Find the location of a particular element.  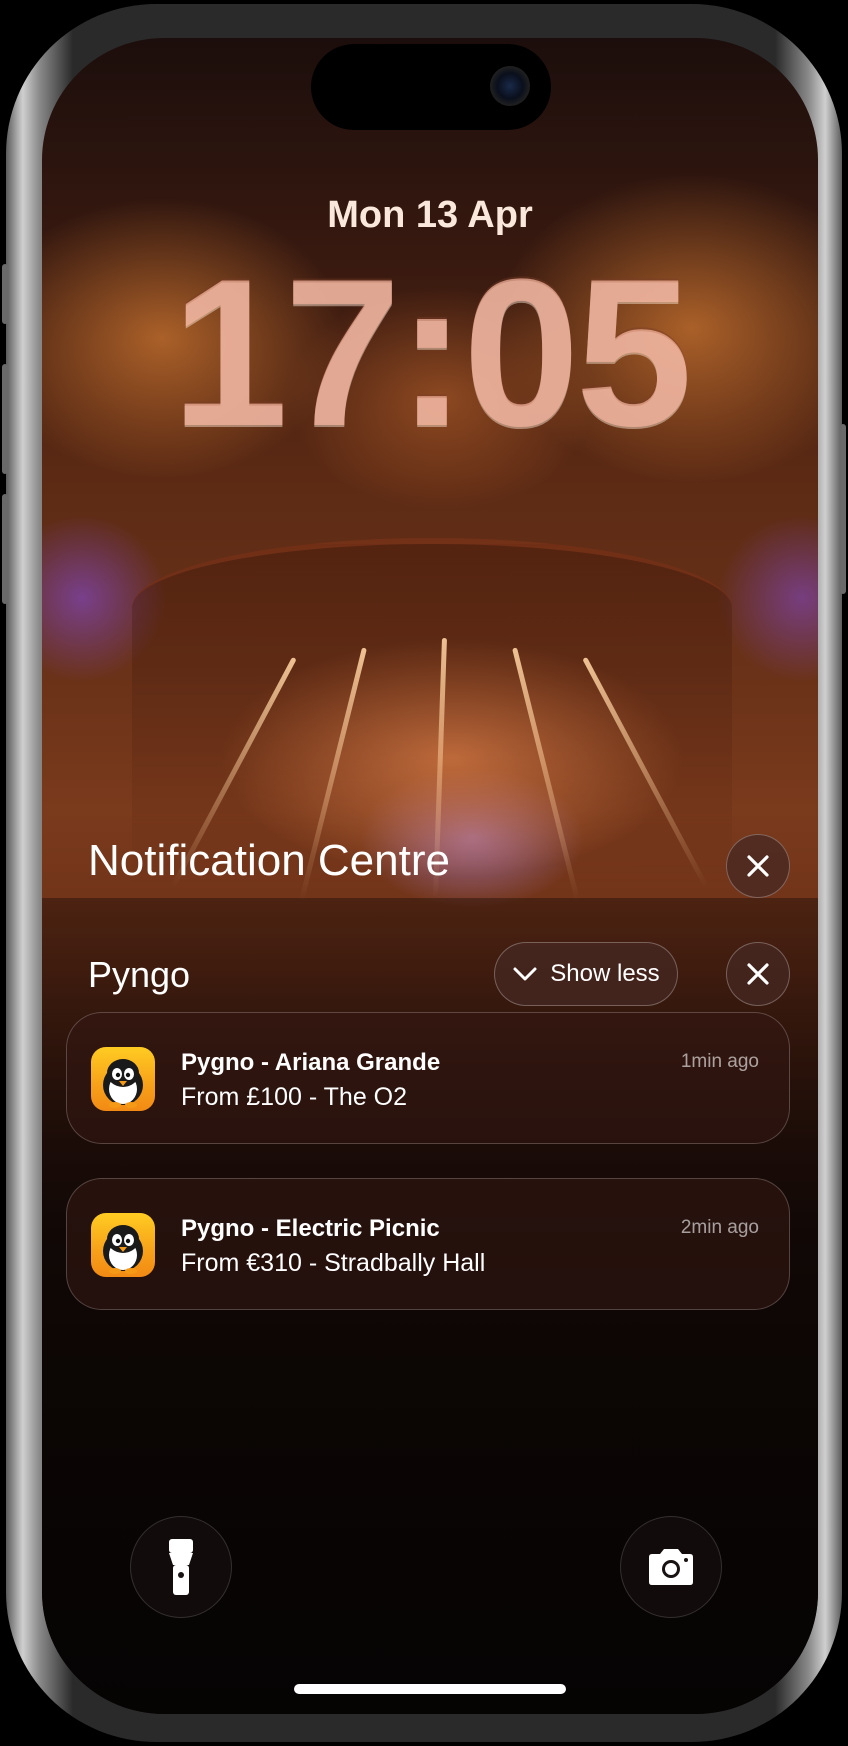

notification-body: From €310 - Stradbally Hall is located at coordinates (333, 1263).